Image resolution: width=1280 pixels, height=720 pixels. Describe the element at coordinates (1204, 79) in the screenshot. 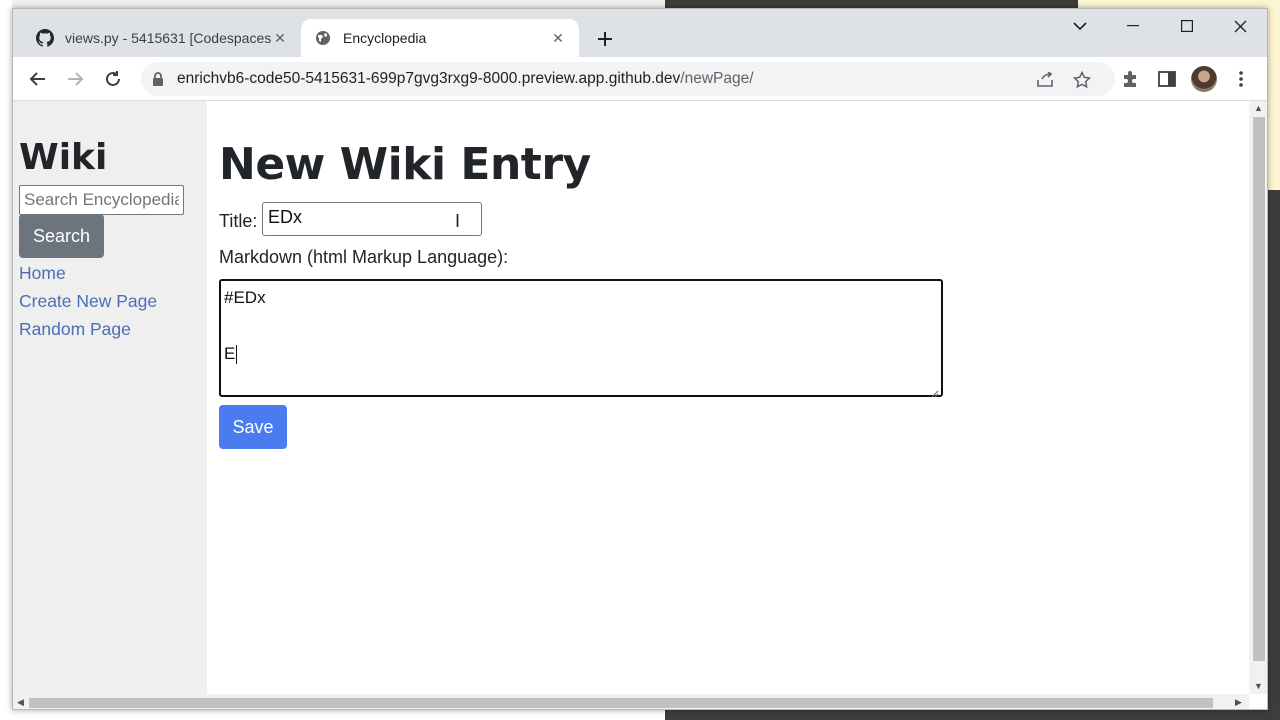

I see `profile-avatar` at that location.